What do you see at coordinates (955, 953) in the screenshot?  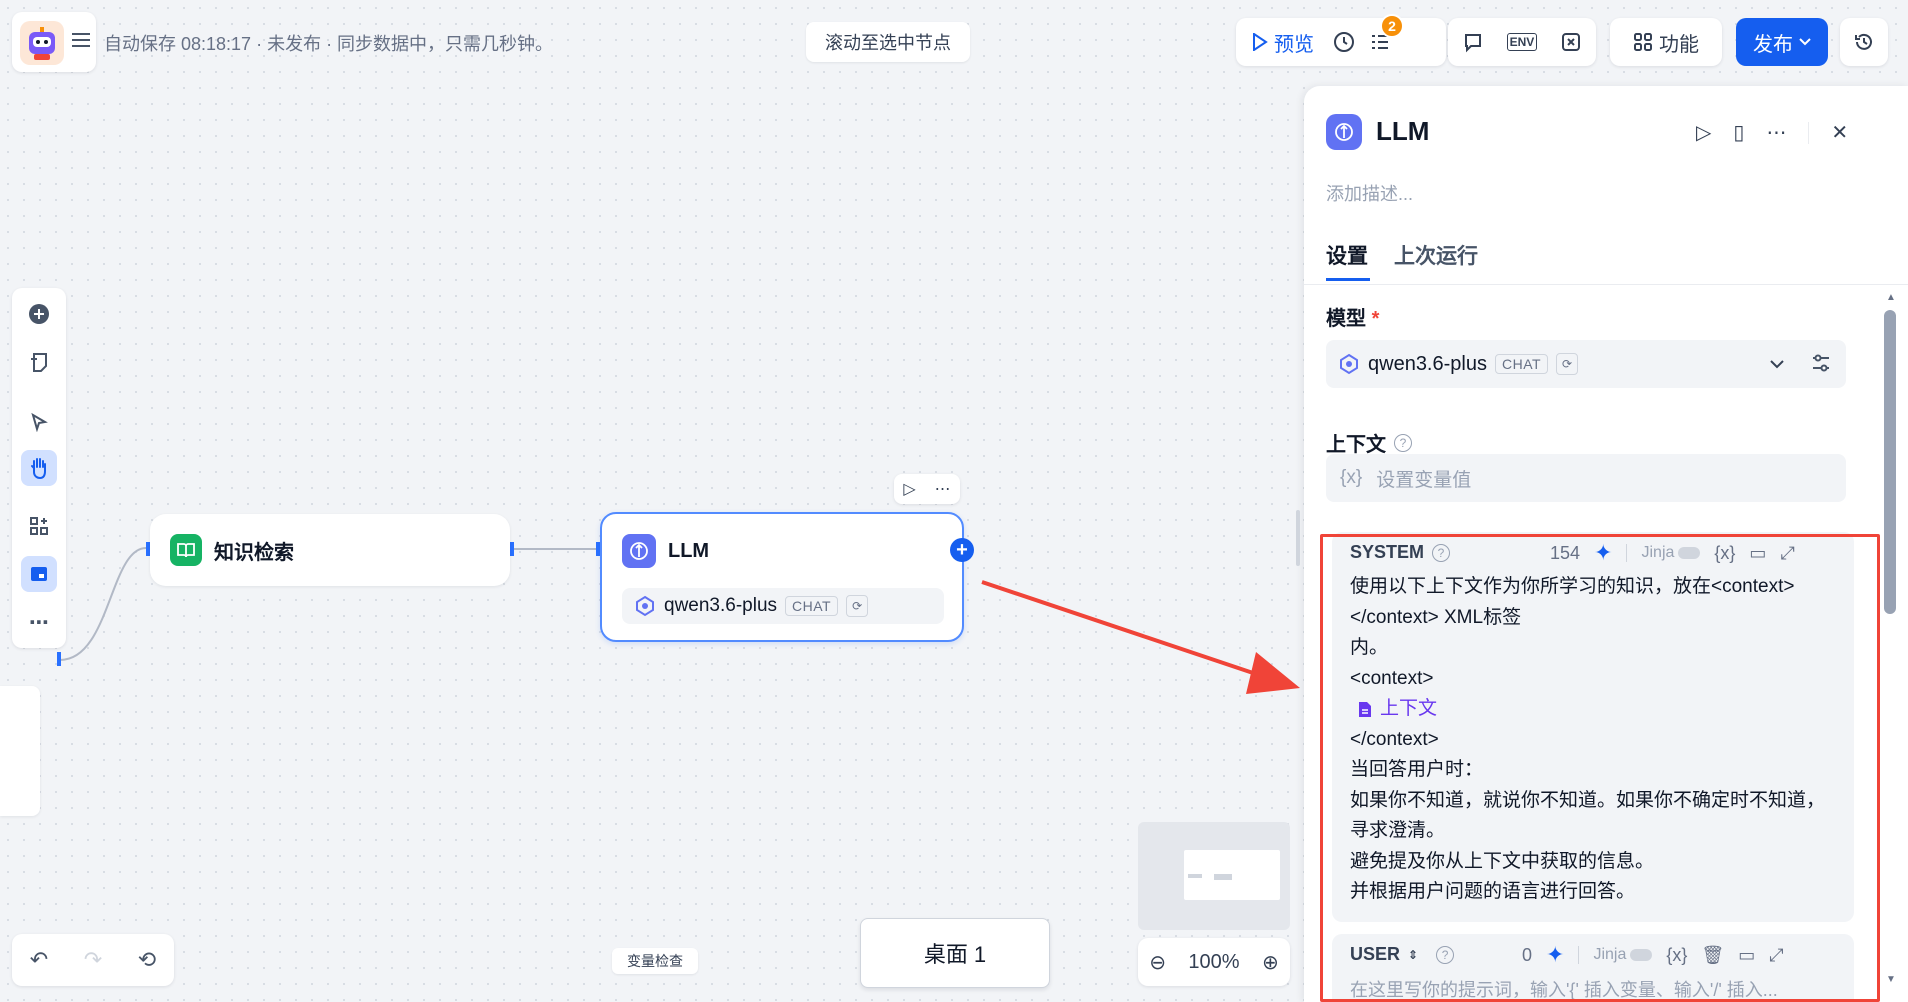 I see `desktop-tab: 桌面 1` at bounding box center [955, 953].